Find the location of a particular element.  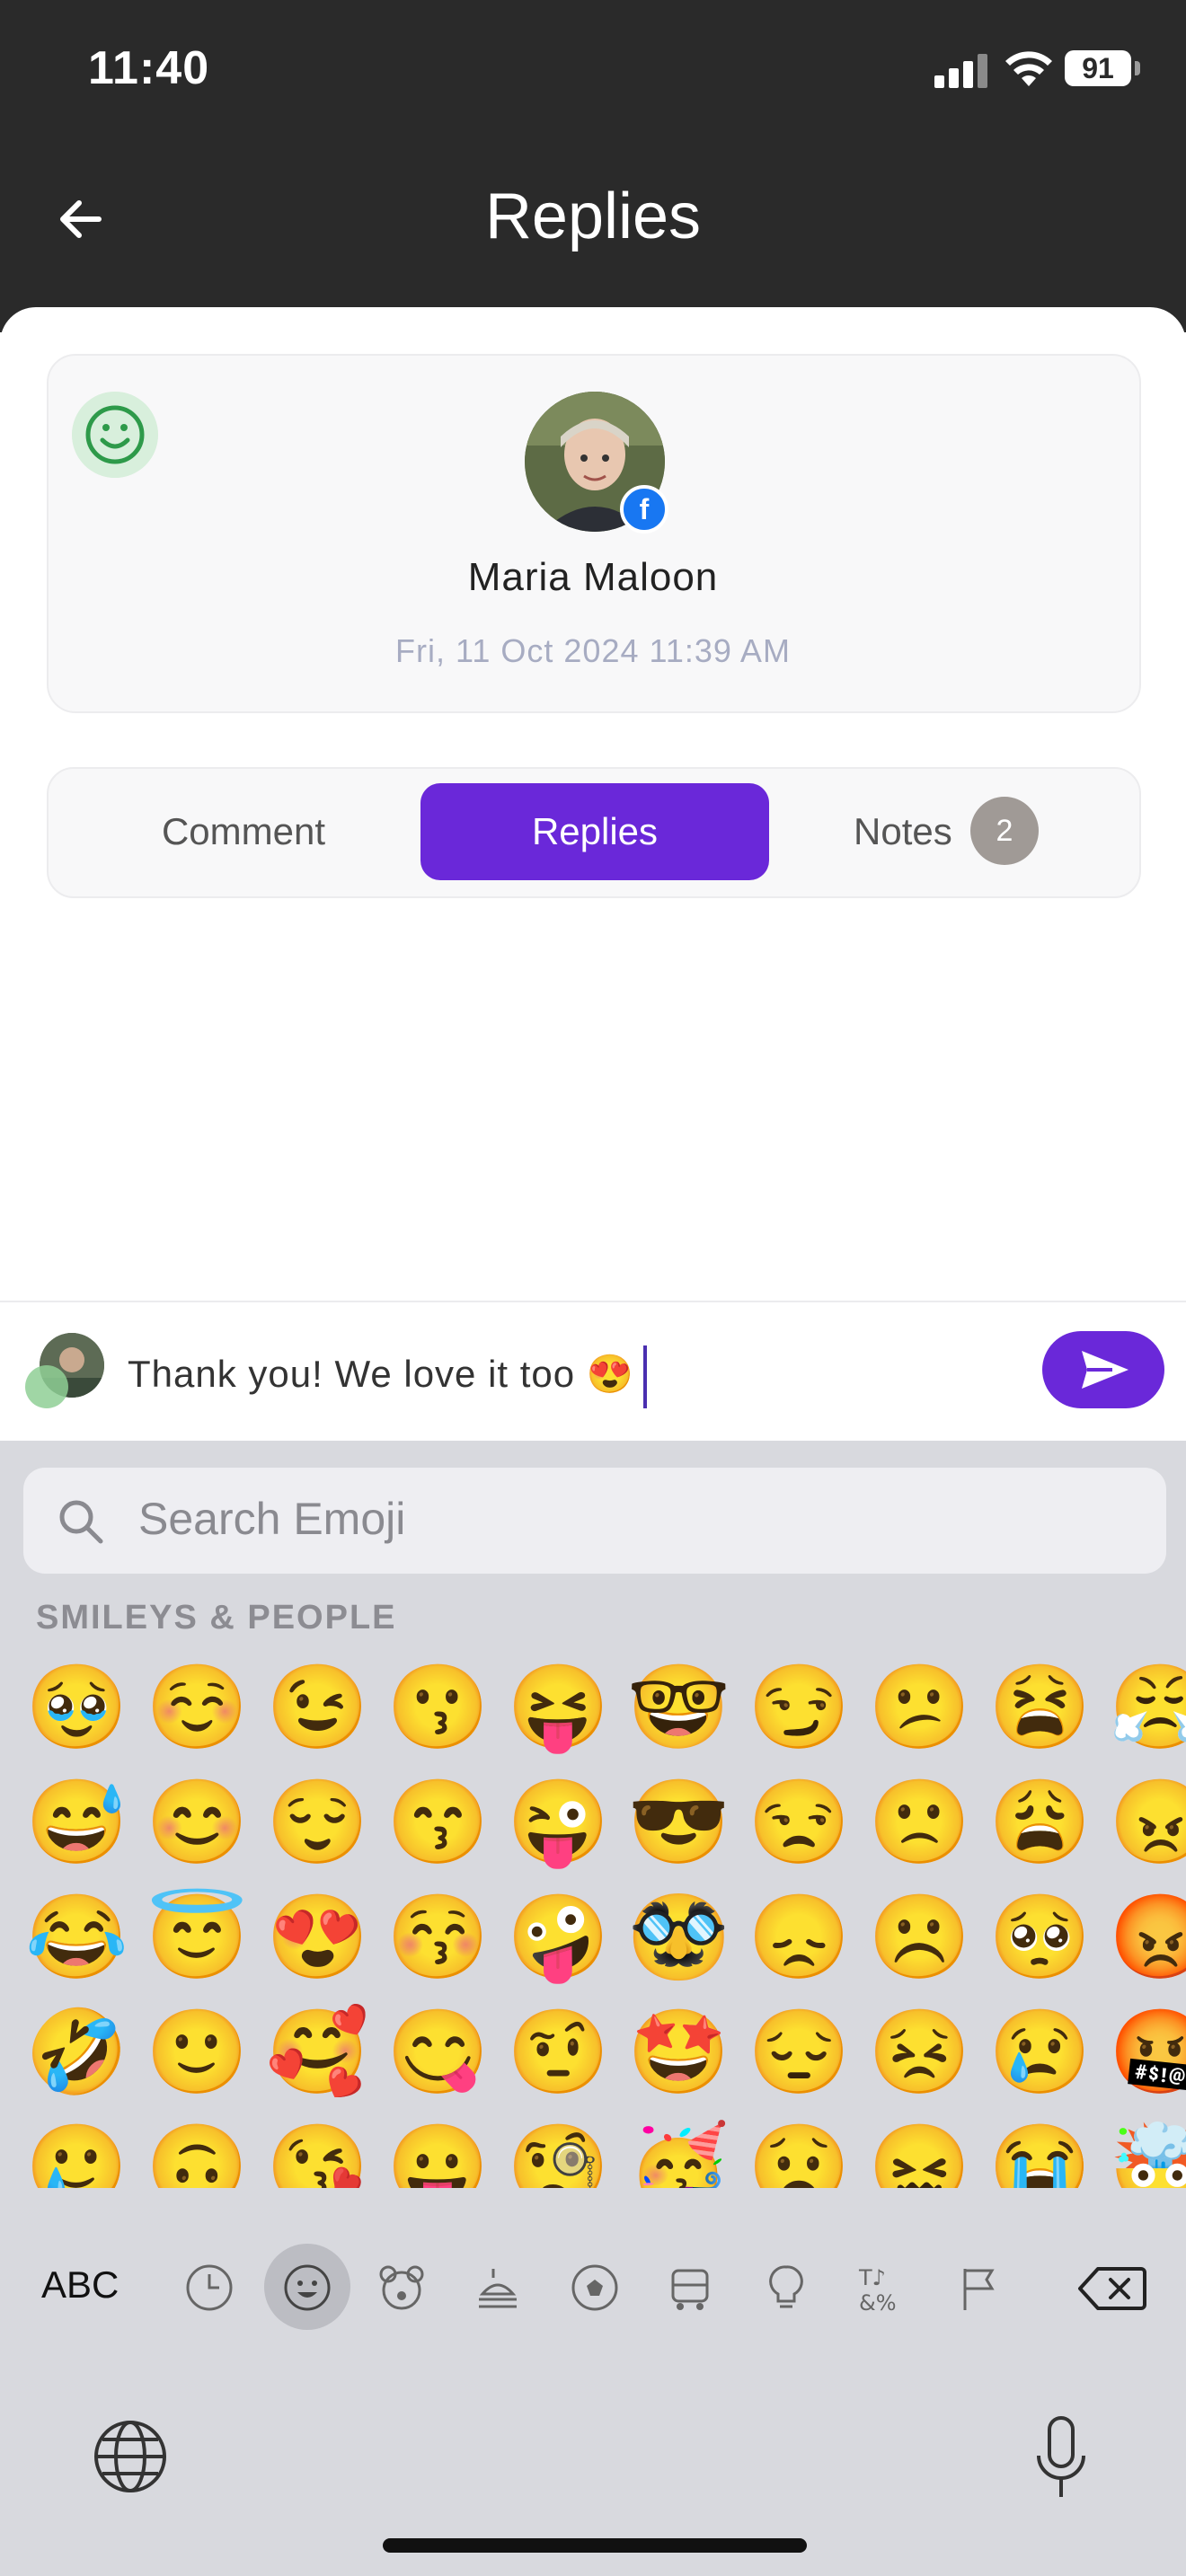

emoji-key: 😗 is located at coordinates (438, 1707).